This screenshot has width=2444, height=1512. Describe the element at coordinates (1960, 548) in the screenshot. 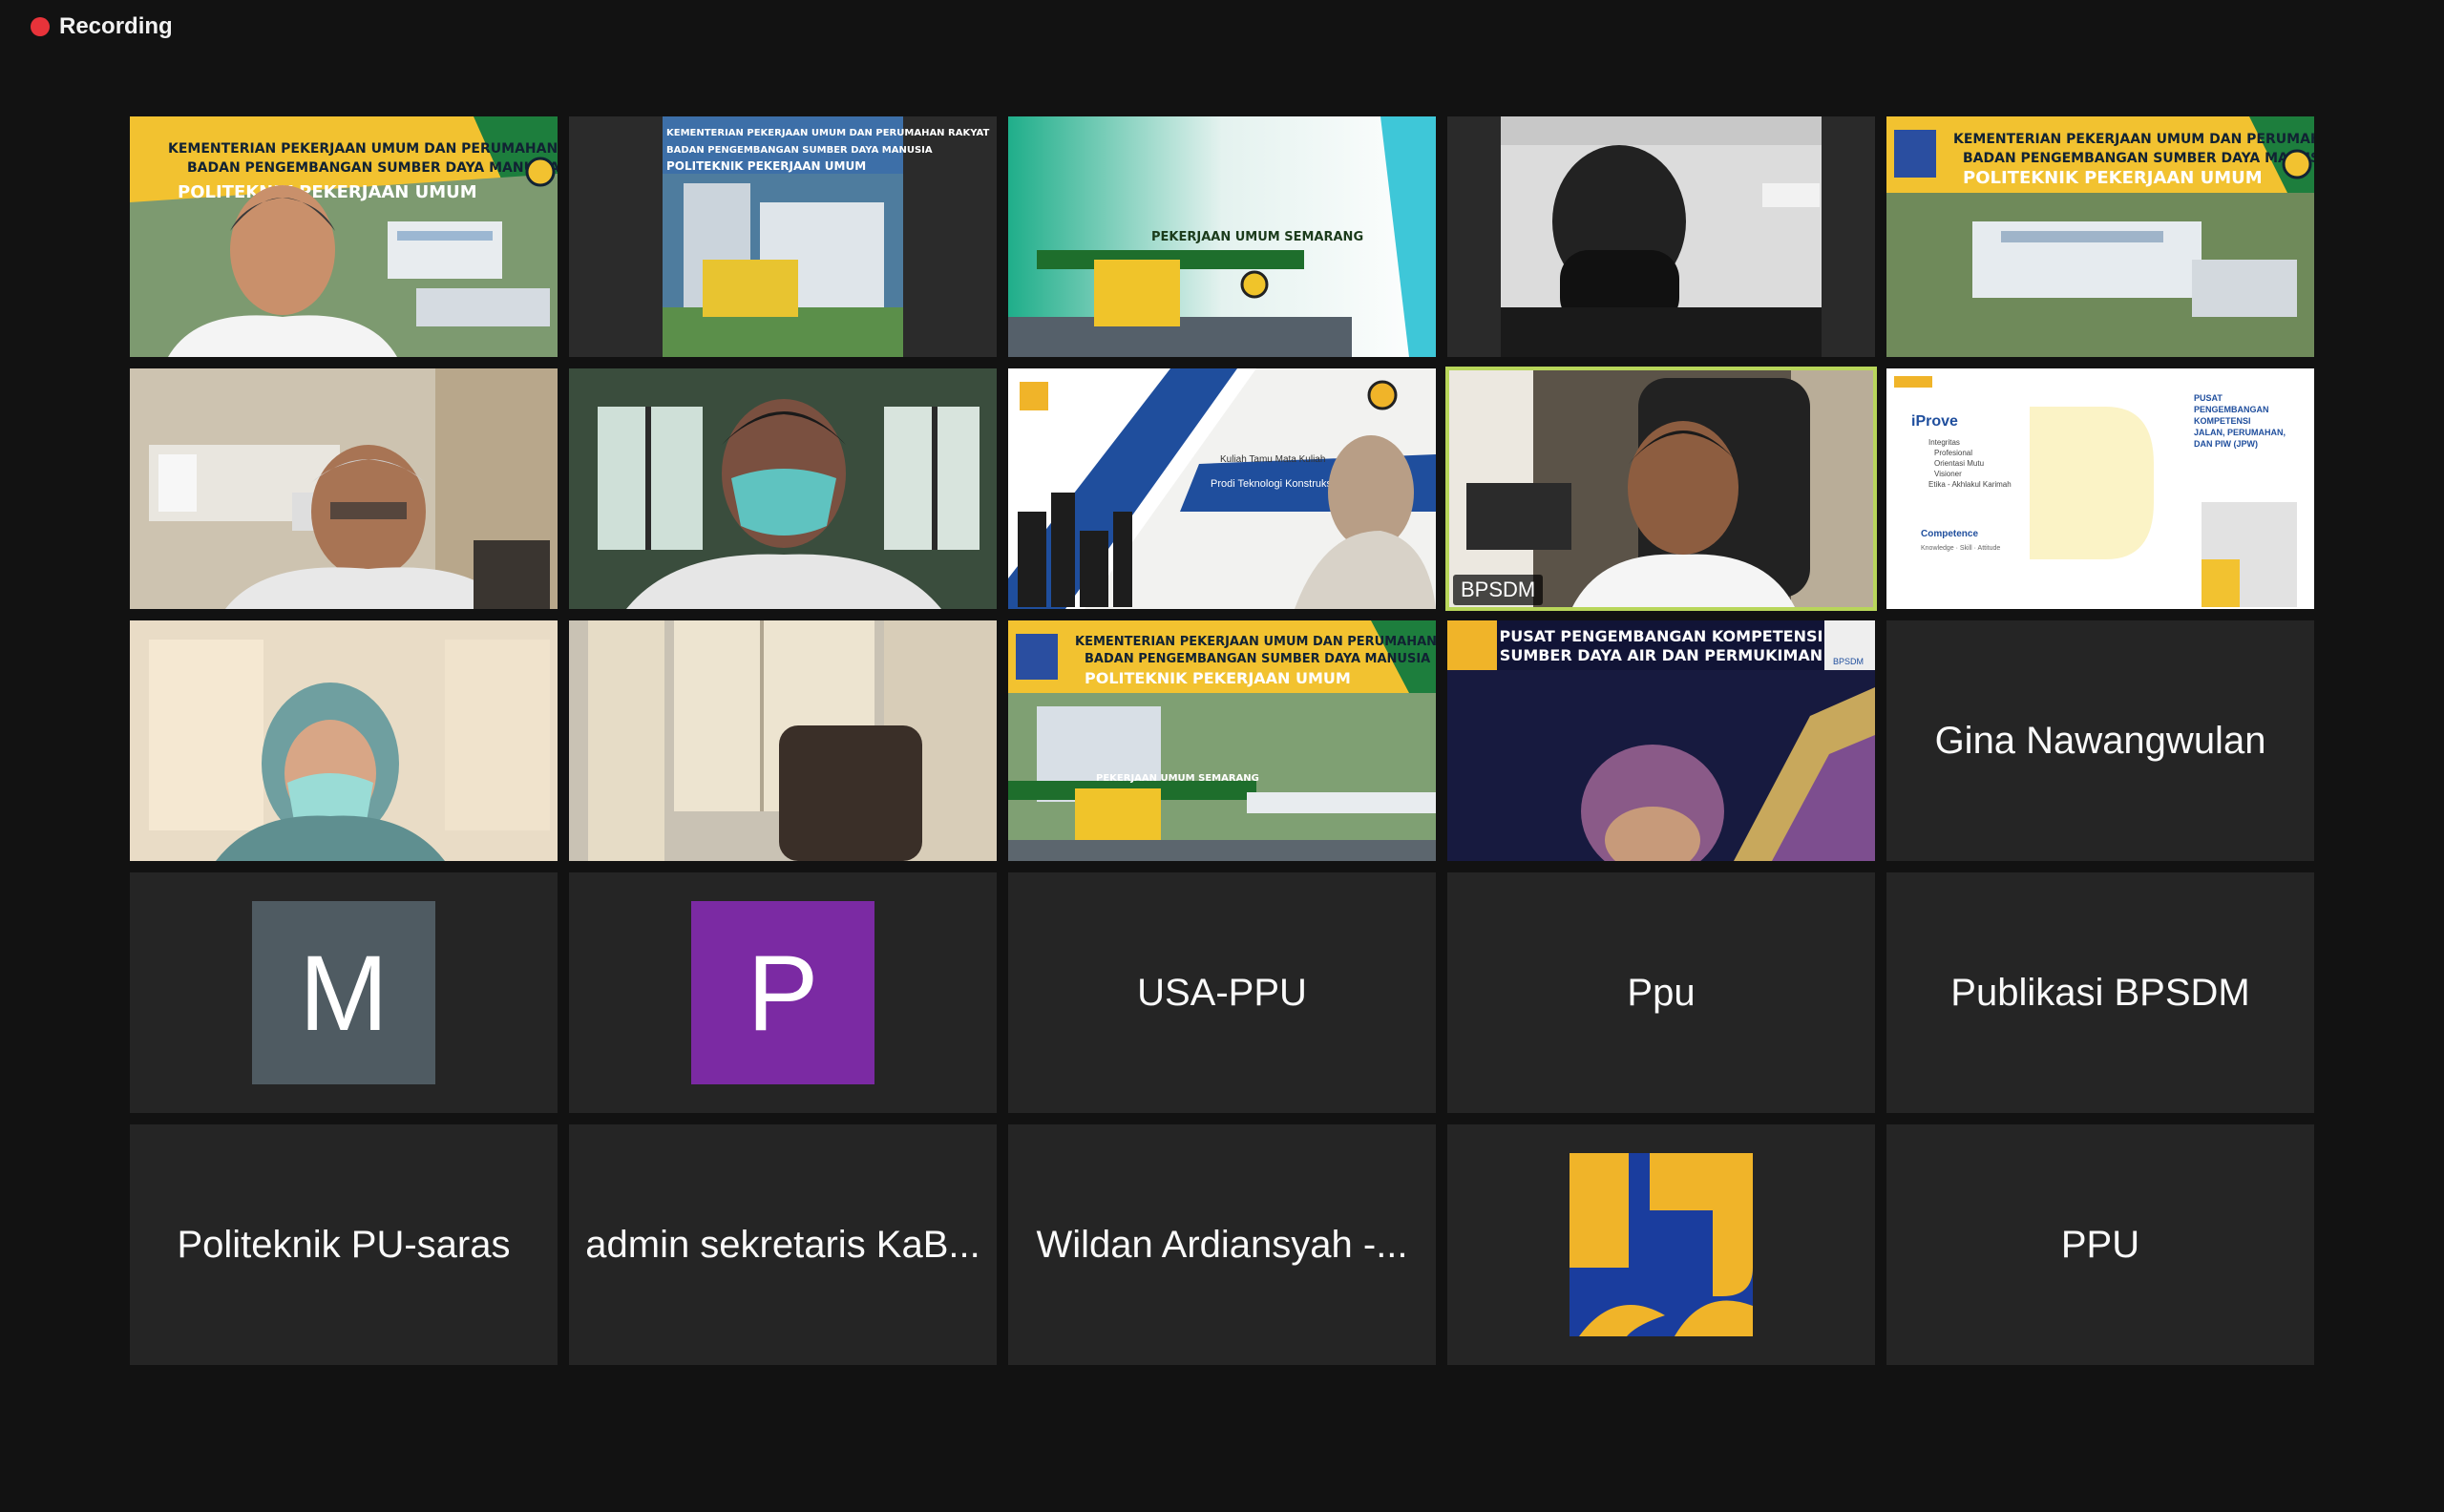

I see `slide-text: Knowledge · Skill · Attitude` at that location.